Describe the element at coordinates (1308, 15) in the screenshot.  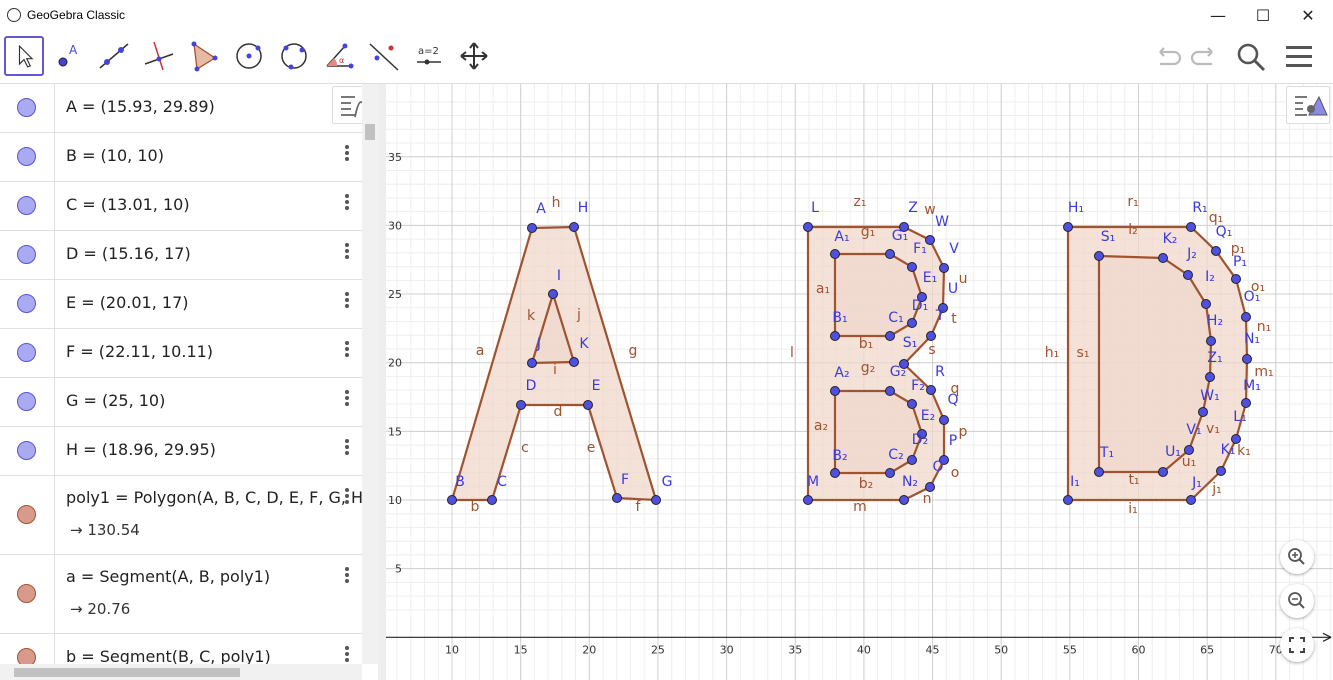
I see `close-button: ✕` at that location.